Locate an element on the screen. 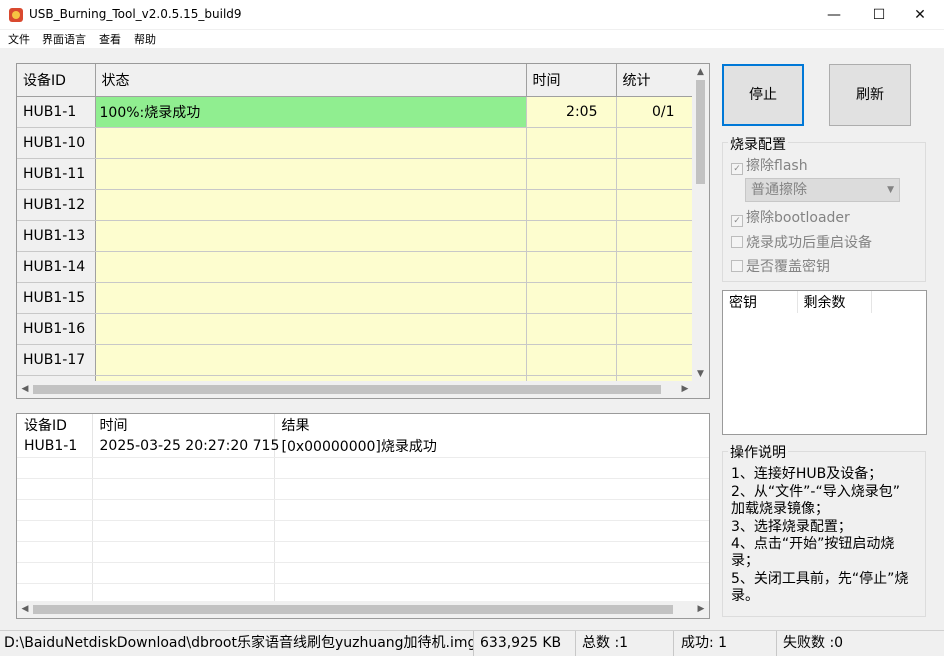 The width and height of the screenshot is (944, 656). reboot-after-checkbox: 烧录成功后重启设备 is located at coordinates (801, 242).